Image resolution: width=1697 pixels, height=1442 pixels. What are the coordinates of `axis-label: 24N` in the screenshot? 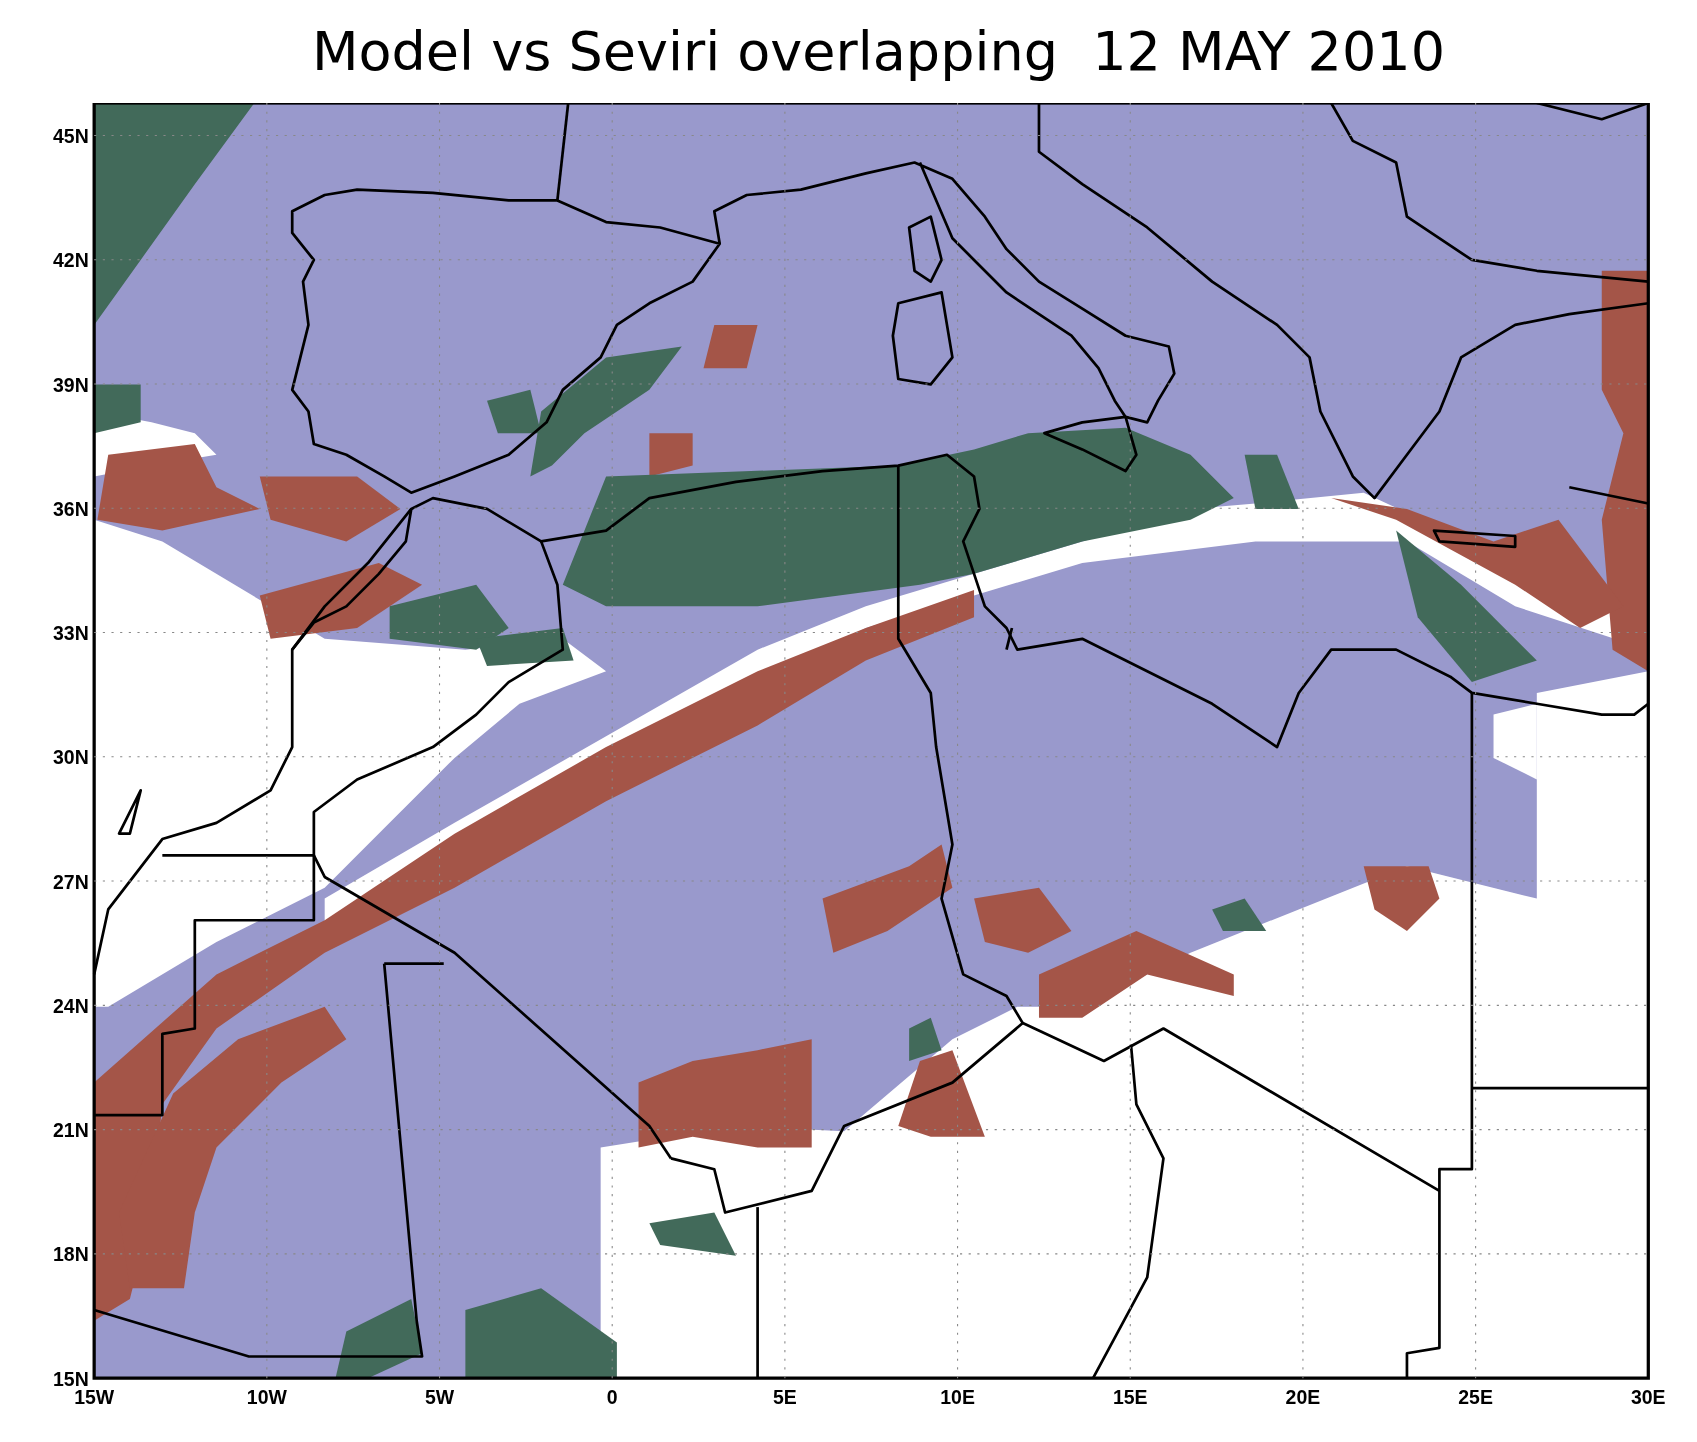 It's located at (71, 1005).